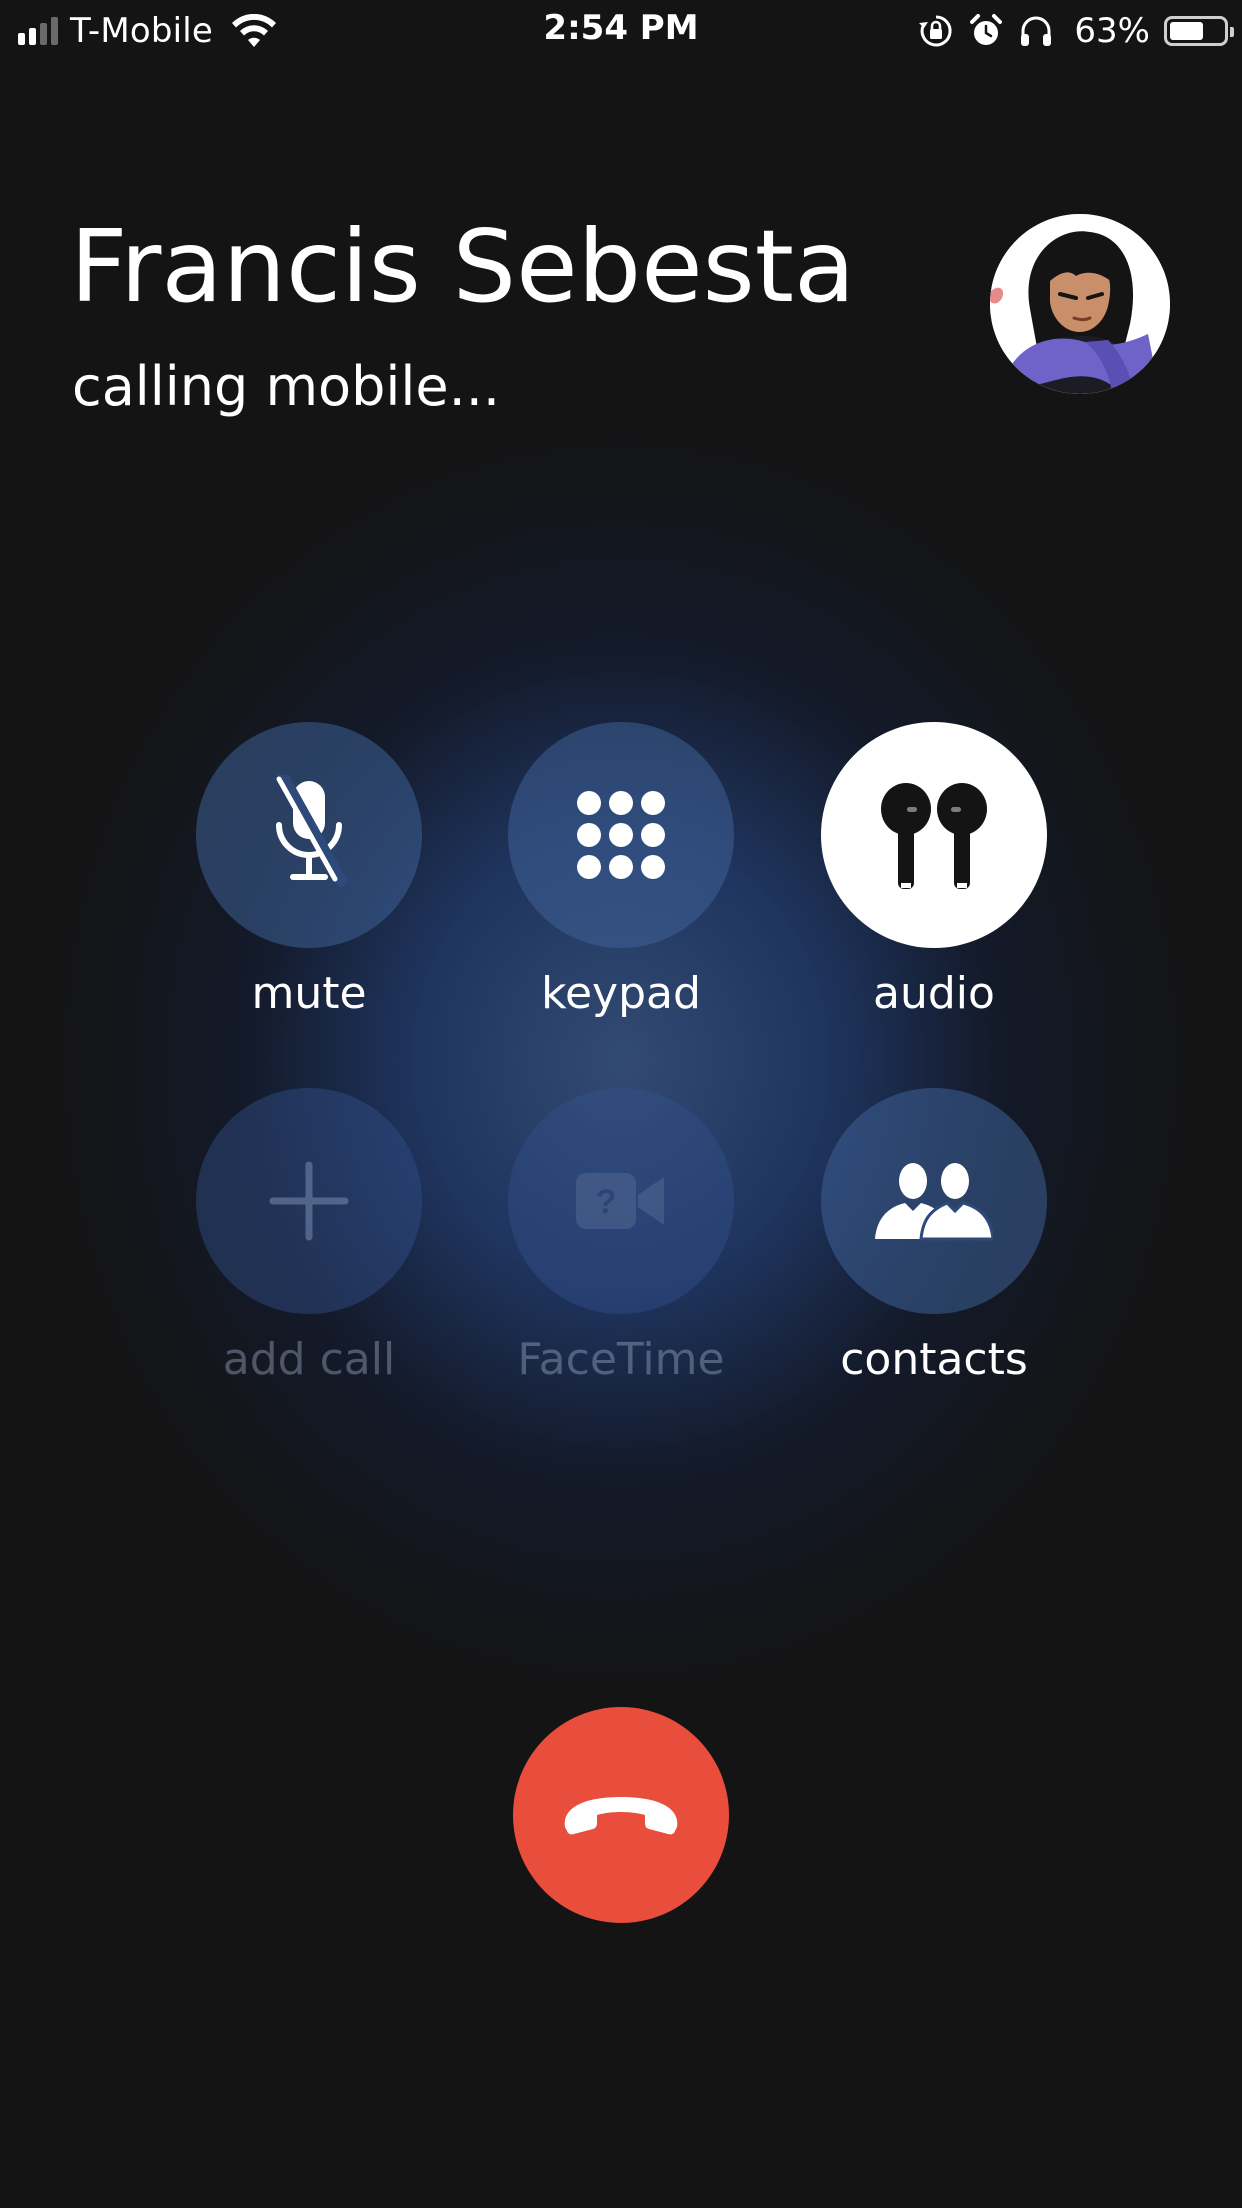  I want to click on add-call-label: add call, so click(309, 1359).